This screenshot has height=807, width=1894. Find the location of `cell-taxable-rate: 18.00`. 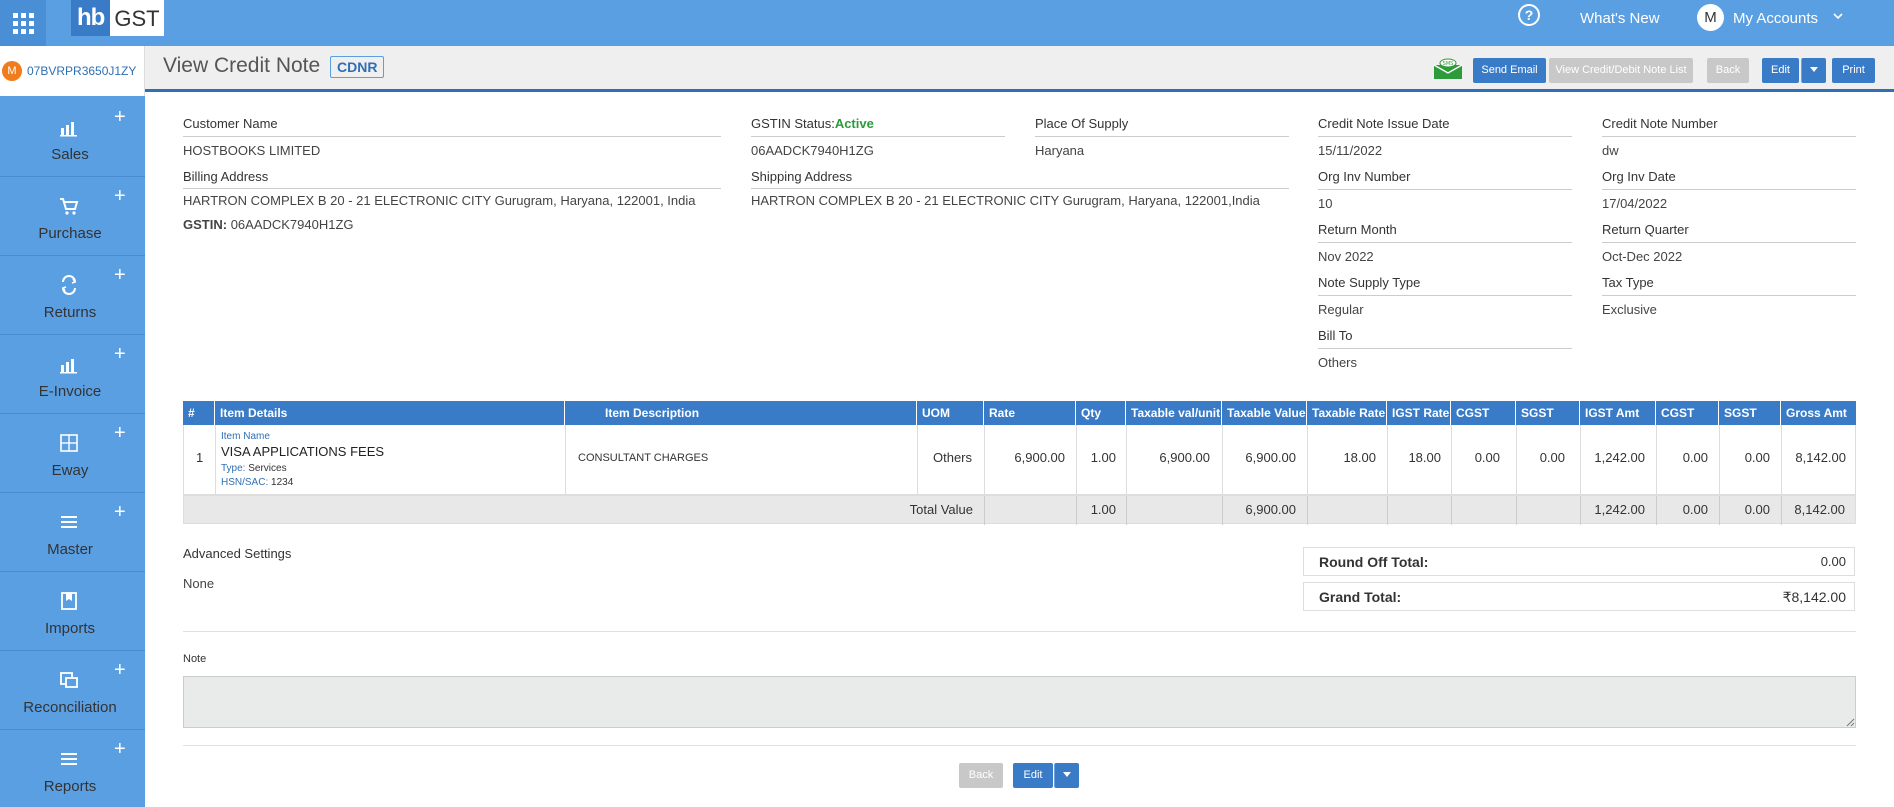

cell-taxable-rate: 18.00 is located at coordinates (1348, 460).